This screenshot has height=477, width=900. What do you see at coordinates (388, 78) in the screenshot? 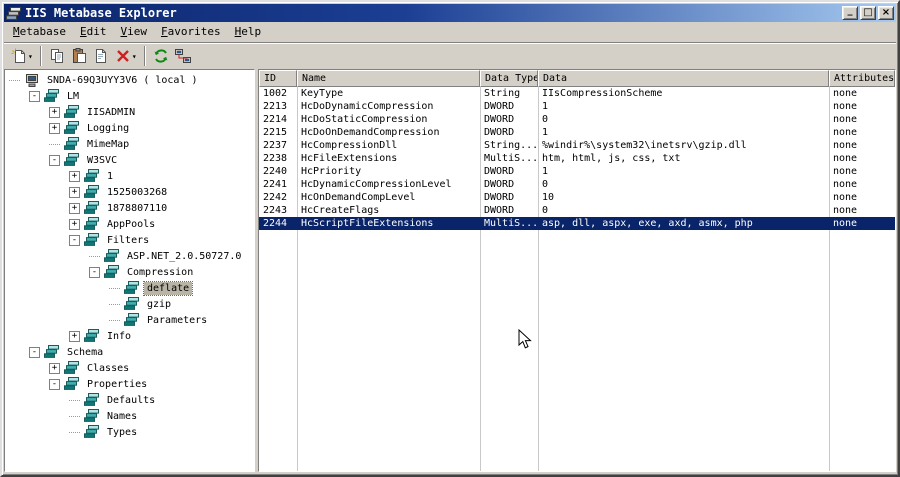
I see `column-header-name: Name` at bounding box center [388, 78].